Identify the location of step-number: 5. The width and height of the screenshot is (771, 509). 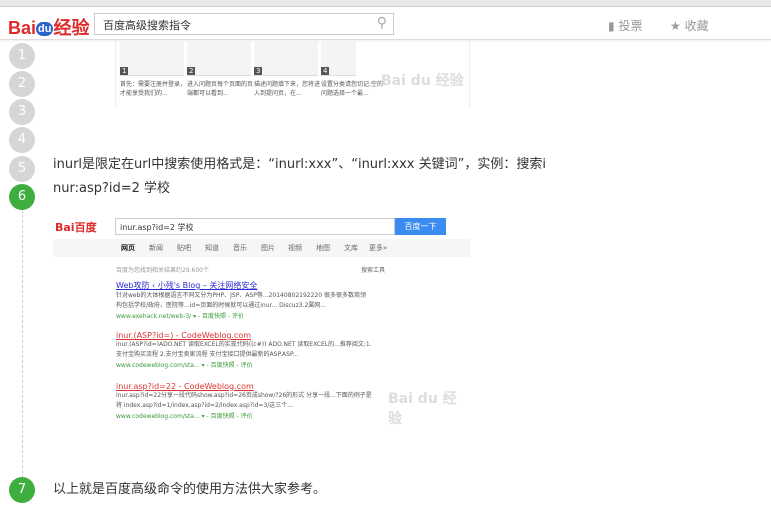
(22, 169).